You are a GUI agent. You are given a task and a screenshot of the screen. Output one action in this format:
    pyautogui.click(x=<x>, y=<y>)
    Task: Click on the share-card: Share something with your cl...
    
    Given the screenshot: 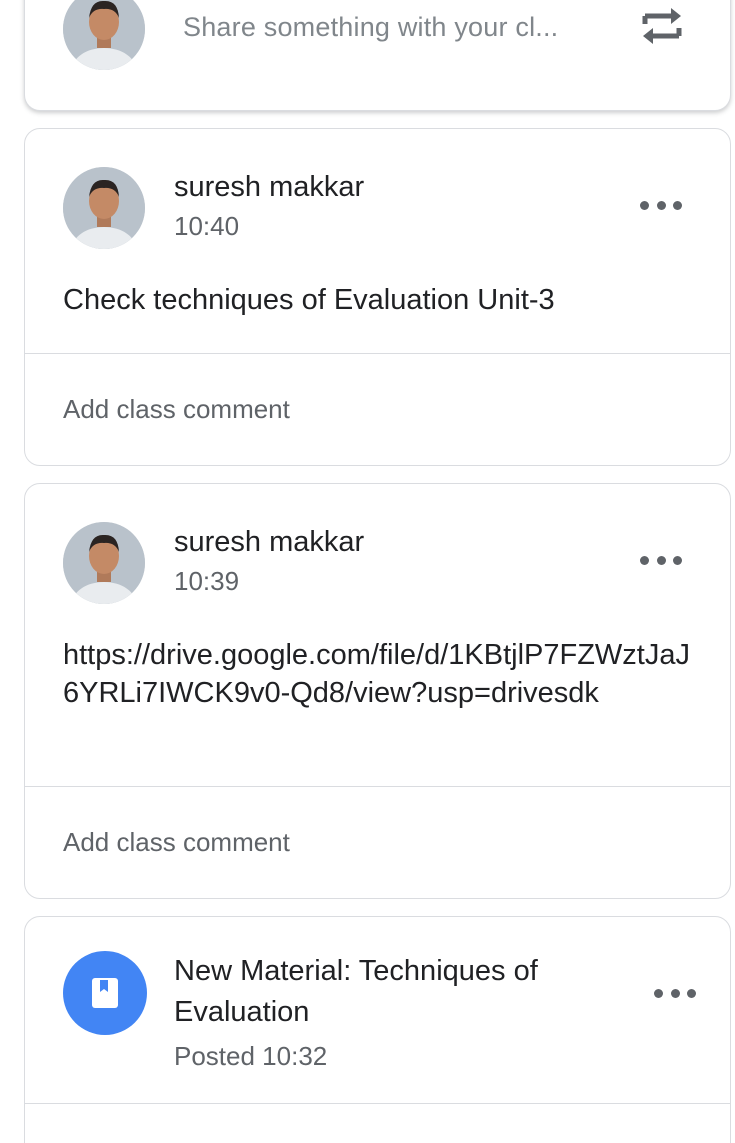 What is the action you would take?
    pyautogui.click(x=377, y=55)
    